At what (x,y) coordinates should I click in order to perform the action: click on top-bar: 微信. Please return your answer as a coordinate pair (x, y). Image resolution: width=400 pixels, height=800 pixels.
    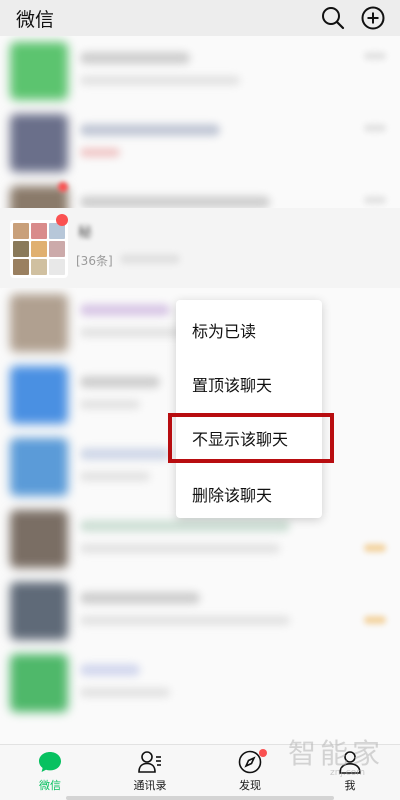
    Looking at the image, I should click on (200, 18).